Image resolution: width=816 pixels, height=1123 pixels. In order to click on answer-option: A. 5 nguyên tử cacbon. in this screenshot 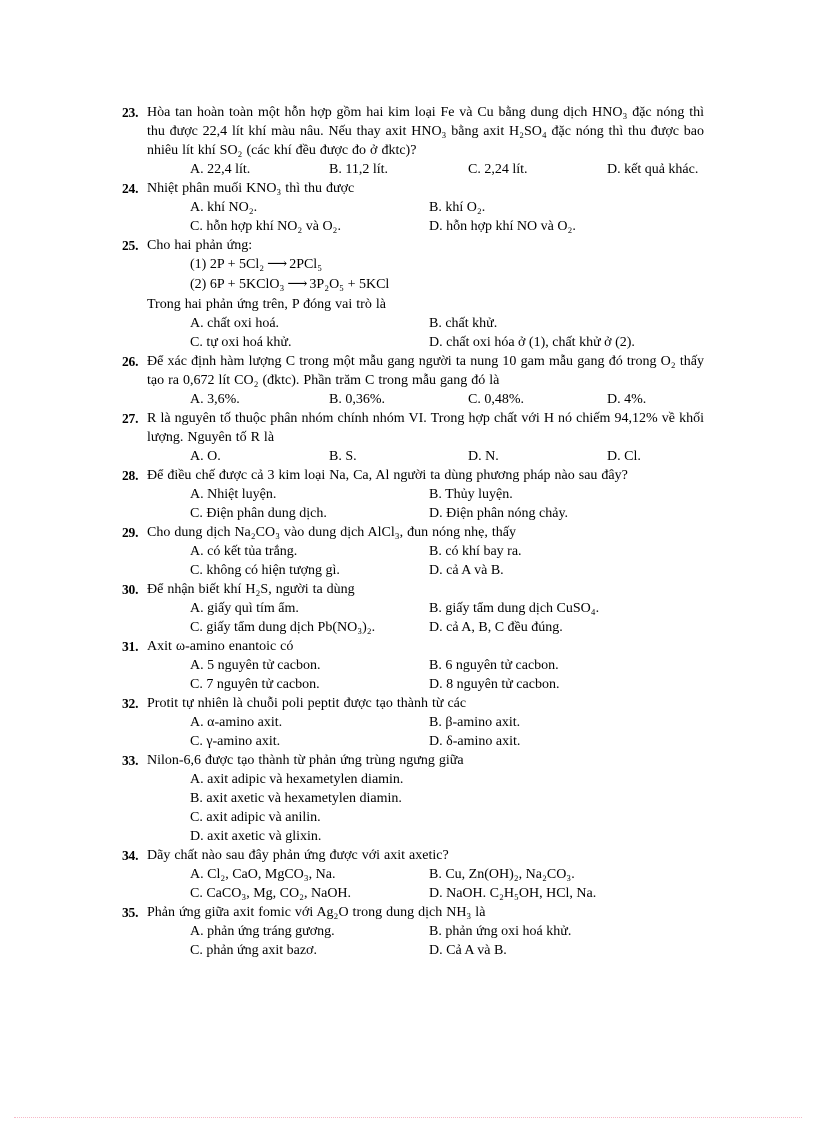, I will do `click(309, 665)`.